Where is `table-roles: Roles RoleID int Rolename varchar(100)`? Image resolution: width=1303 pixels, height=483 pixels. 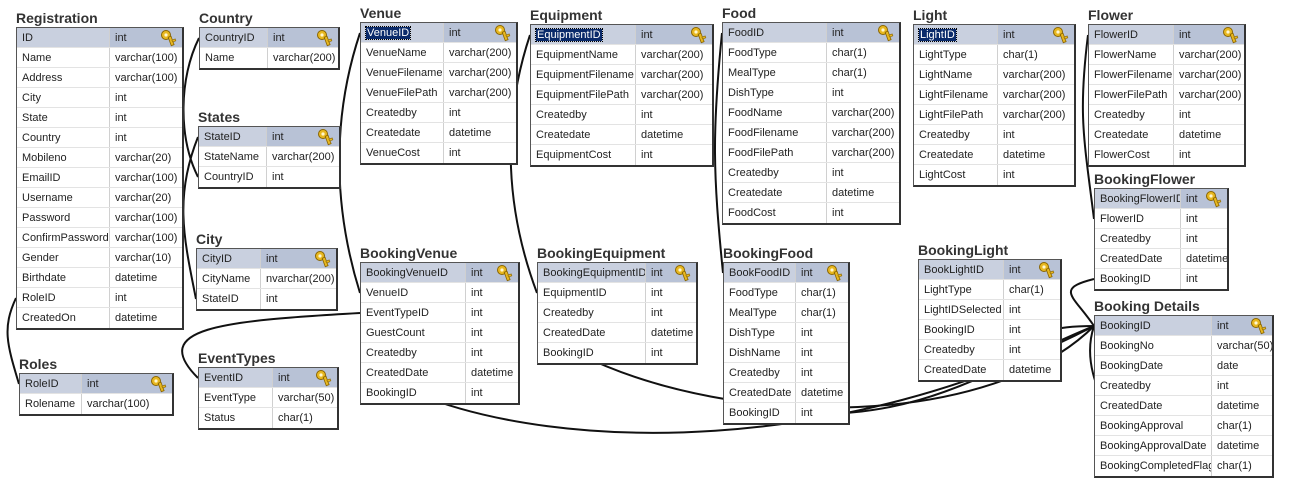 table-roles: Roles RoleID int Rolename varchar(100) is located at coordinates (96, 386).